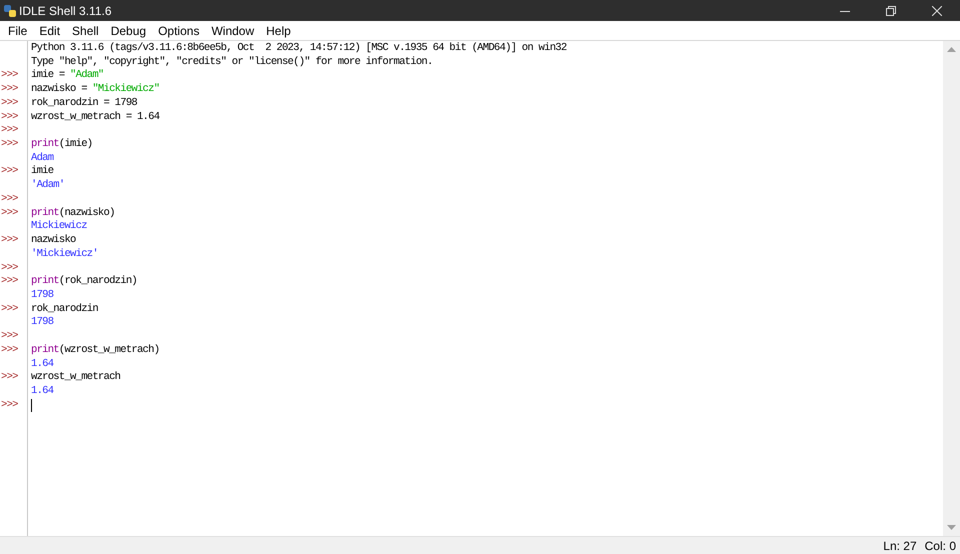 Image resolution: width=960 pixels, height=554 pixels. Describe the element at coordinates (128, 31) in the screenshot. I see `menu-item: Debug` at that location.